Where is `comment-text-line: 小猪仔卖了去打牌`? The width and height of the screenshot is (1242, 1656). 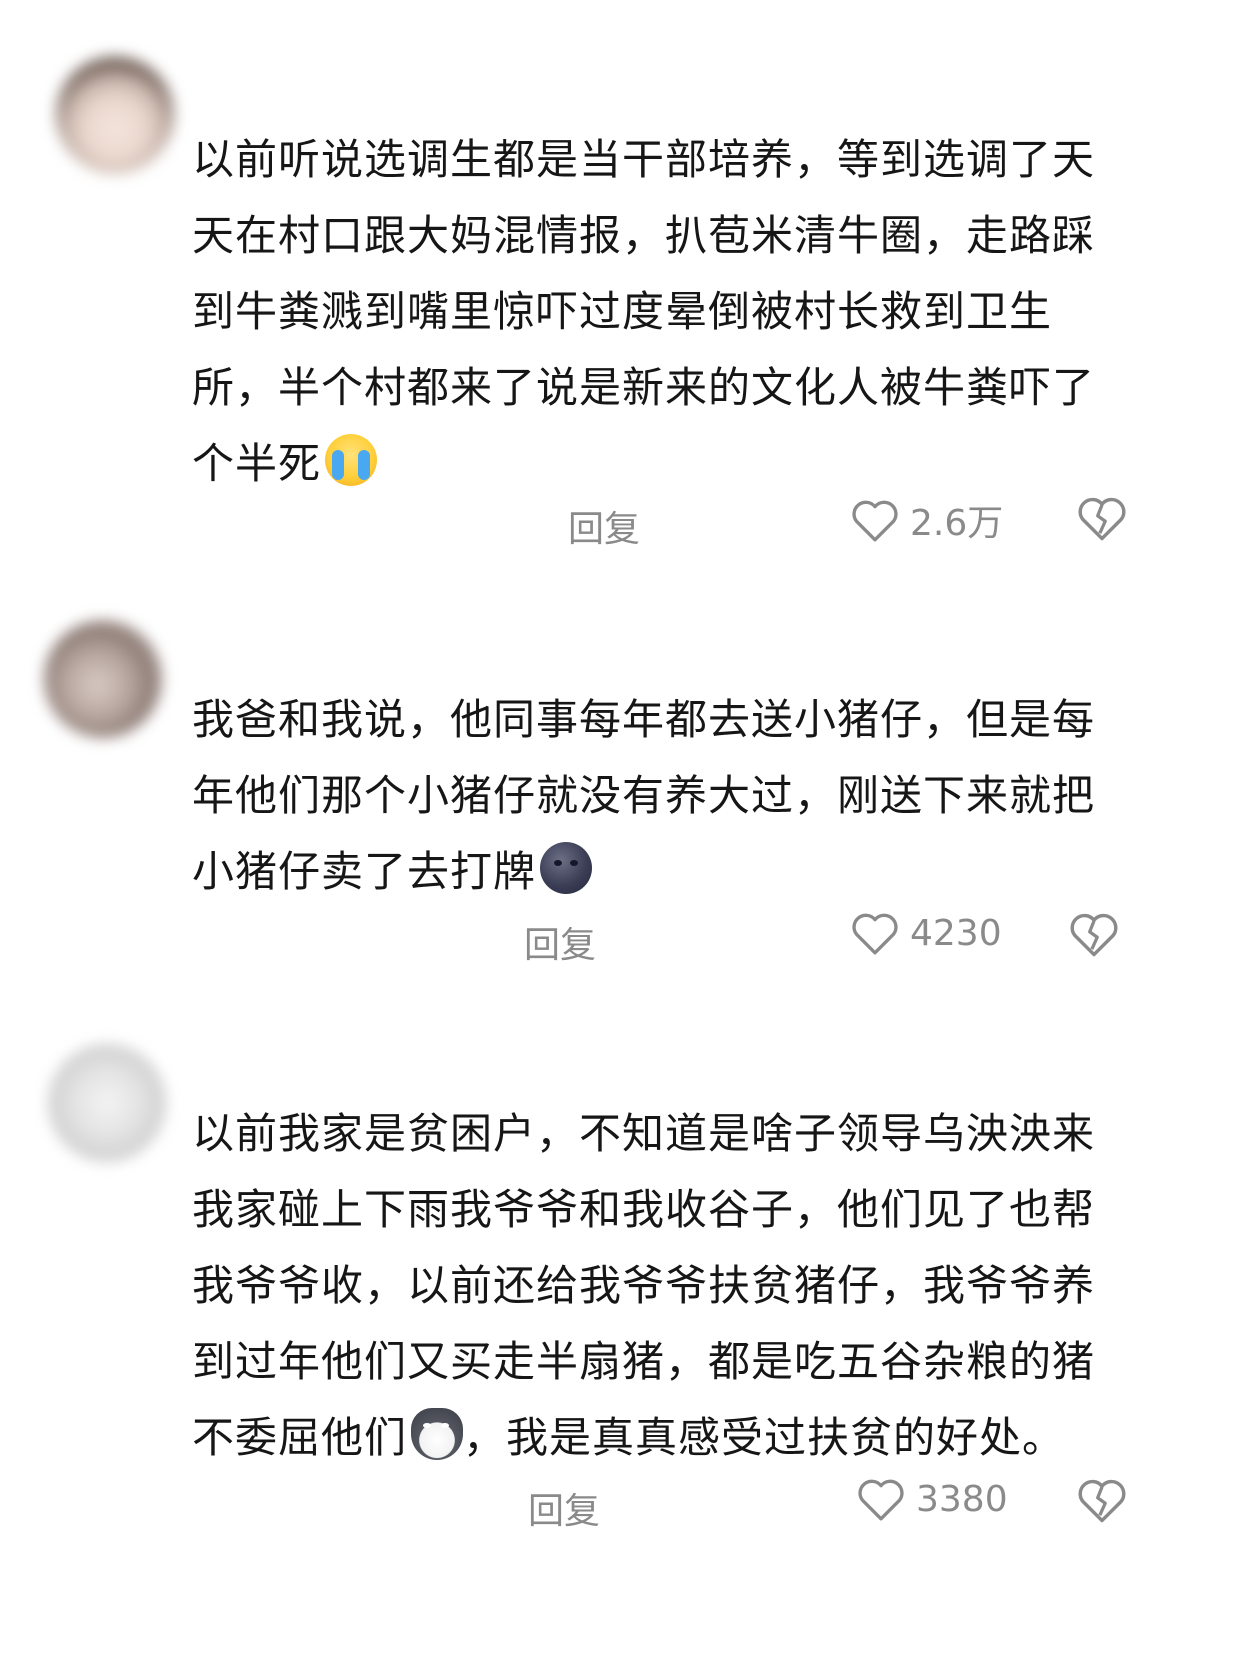 comment-text-line: 小猪仔卖了去打牌 is located at coordinates (692, 872).